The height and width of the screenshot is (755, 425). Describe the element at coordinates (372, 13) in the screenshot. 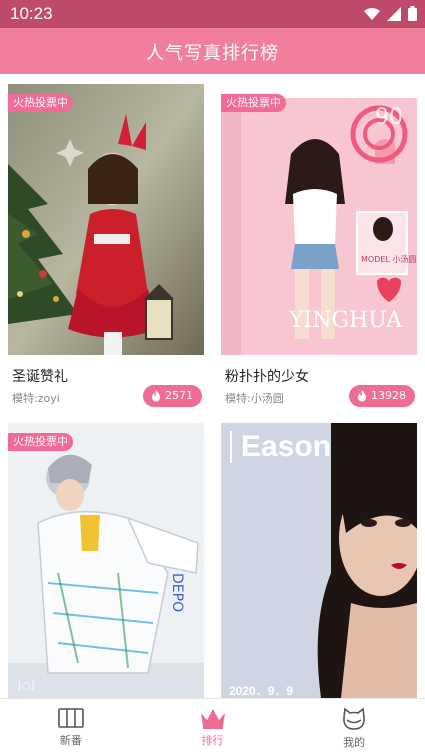

I see `wifi-icon` at that location.